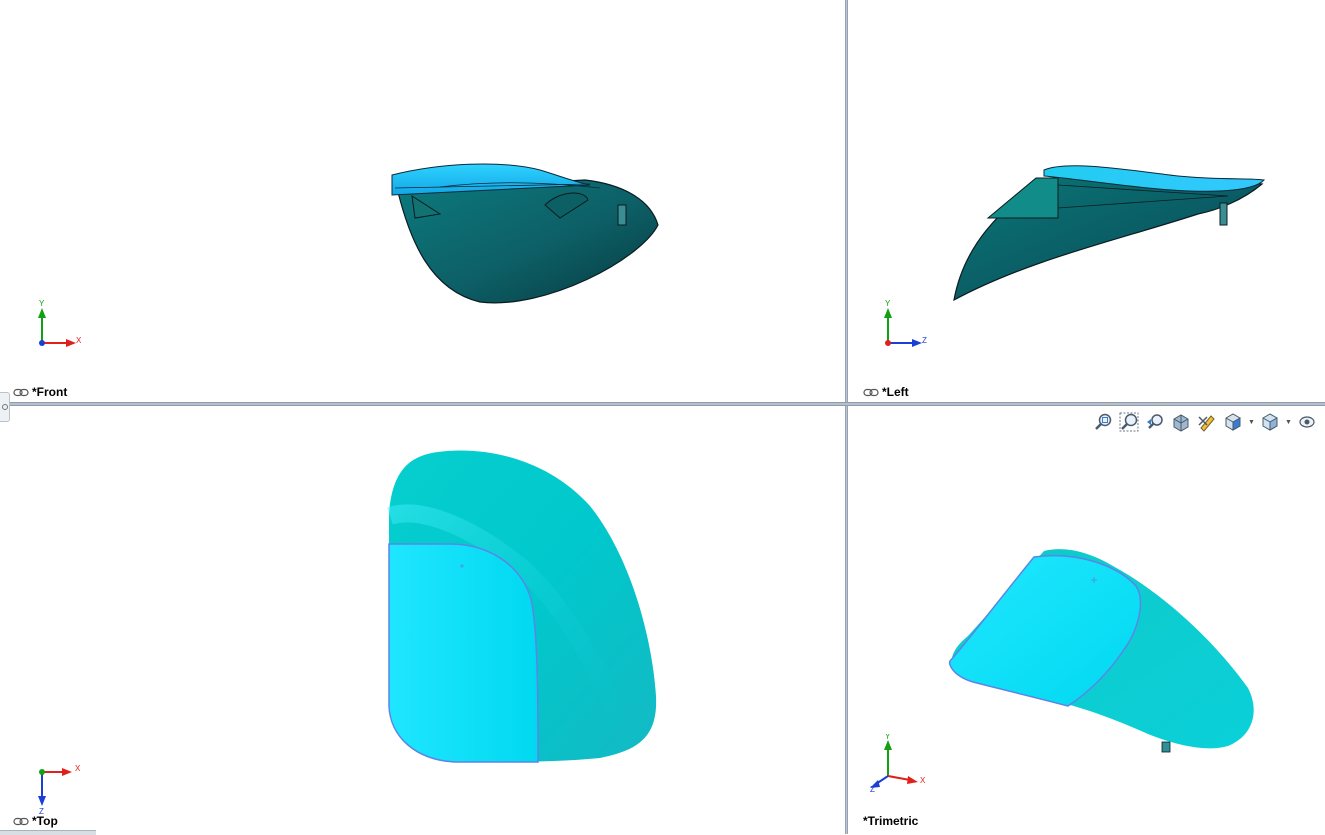  I want to click on front-view-model, so click(525, 233).